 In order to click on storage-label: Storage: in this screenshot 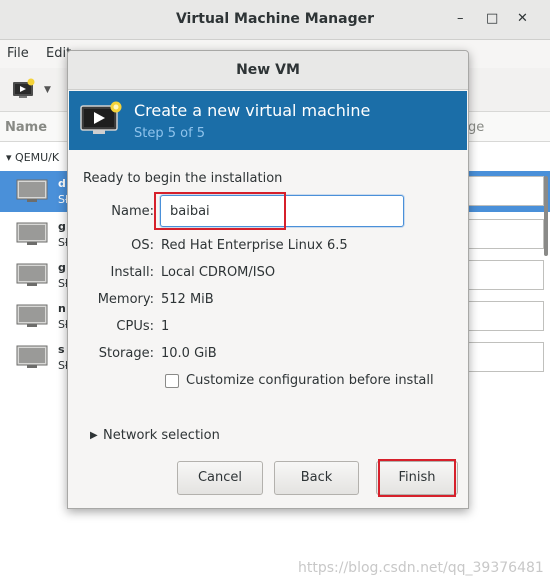, I will do `click(126, 353)`.